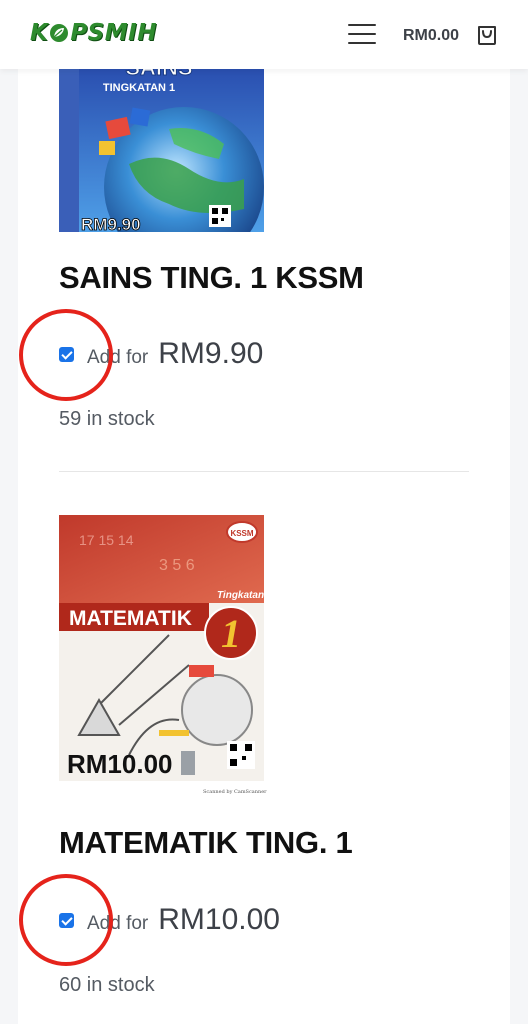 The image size is (528, 1024). Describe the element at coordinates (177, 565) in the screenshot. I see `svg-text: 3 5 6` at that location.